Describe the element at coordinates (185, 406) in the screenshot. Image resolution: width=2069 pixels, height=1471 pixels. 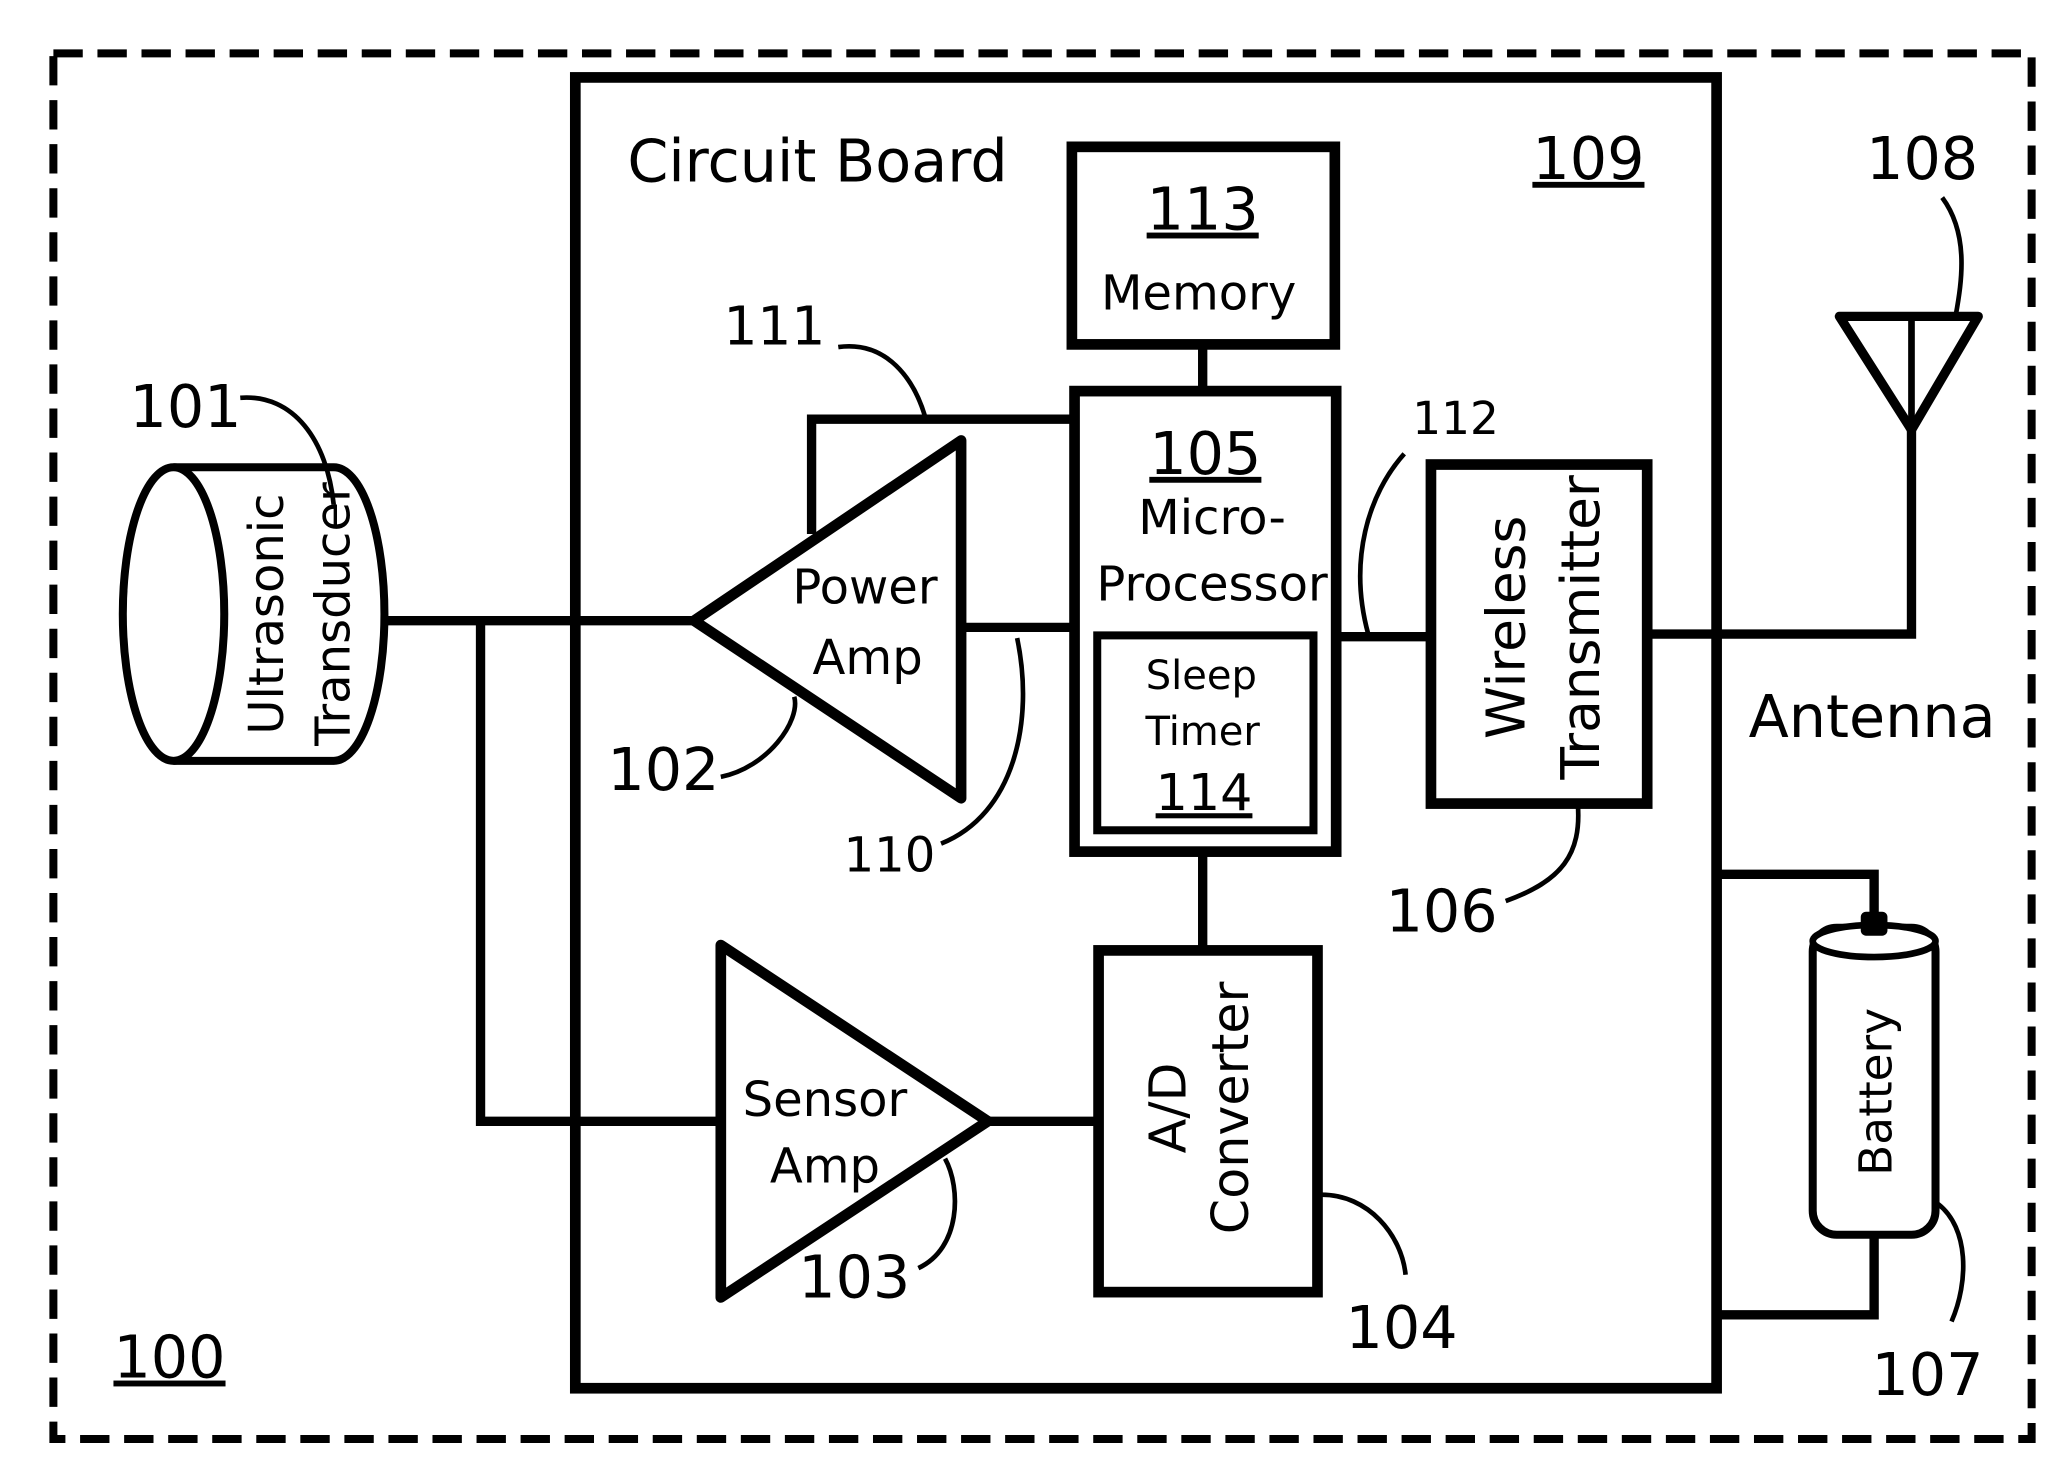
I see `transducer-ref: 101` at that location.